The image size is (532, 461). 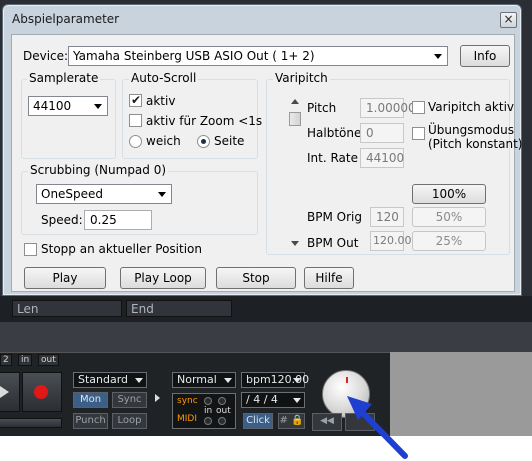 I want to click on percent-100-button: 100%, so click(x=449, y=194).